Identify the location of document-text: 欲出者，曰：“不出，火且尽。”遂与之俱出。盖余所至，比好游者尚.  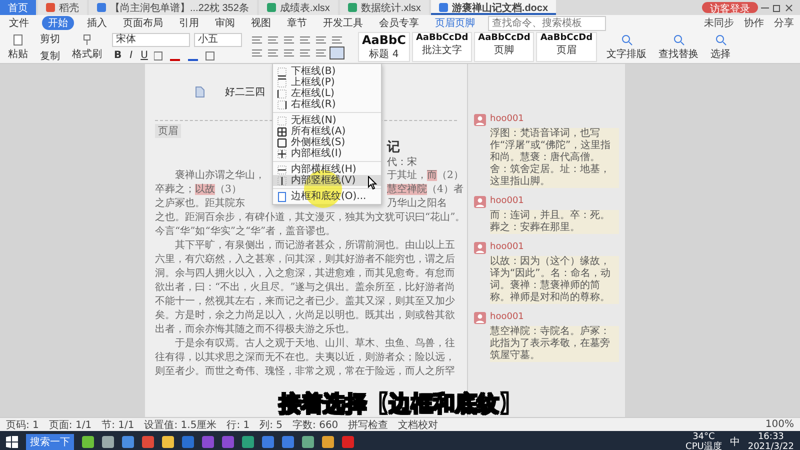
(305, 287).